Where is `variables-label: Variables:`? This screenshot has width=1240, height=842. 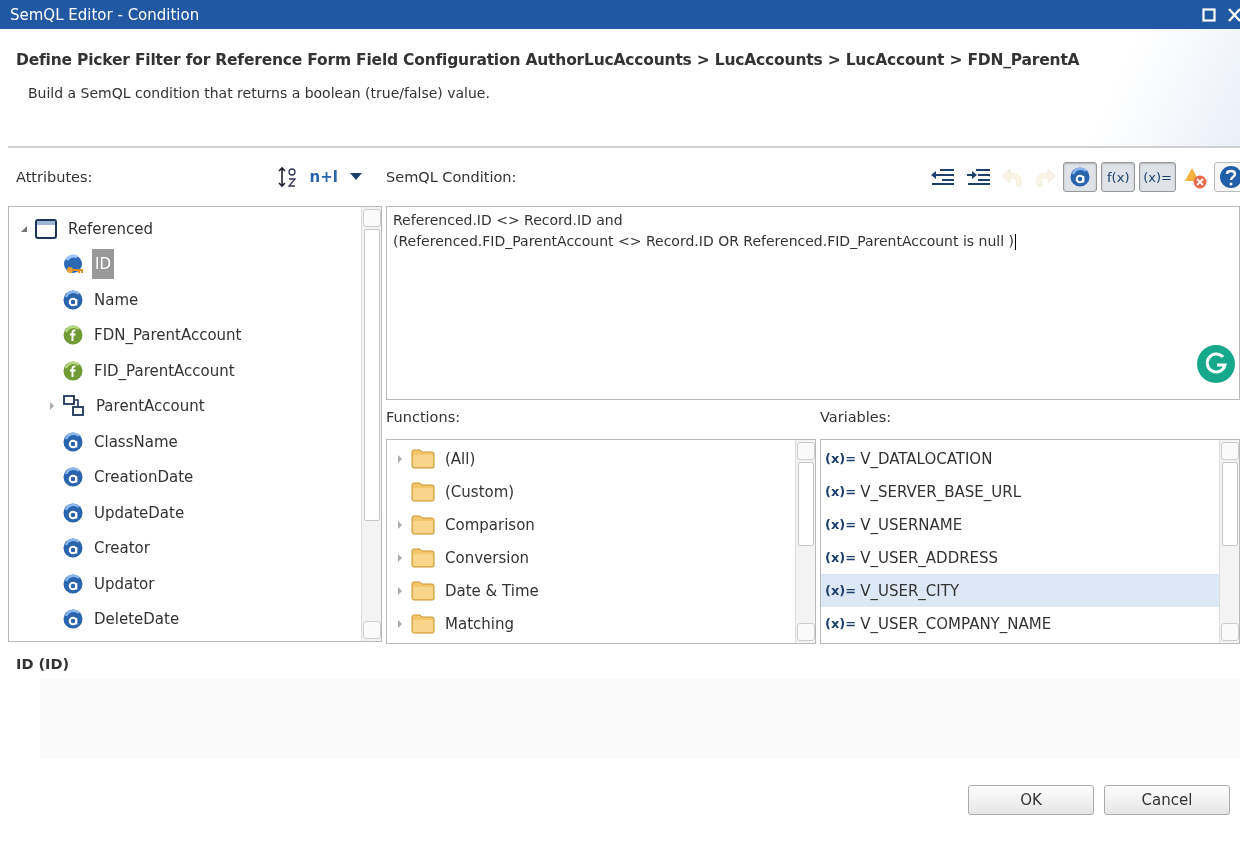 variables-label: Variables: is located at coordinates (856, 417).